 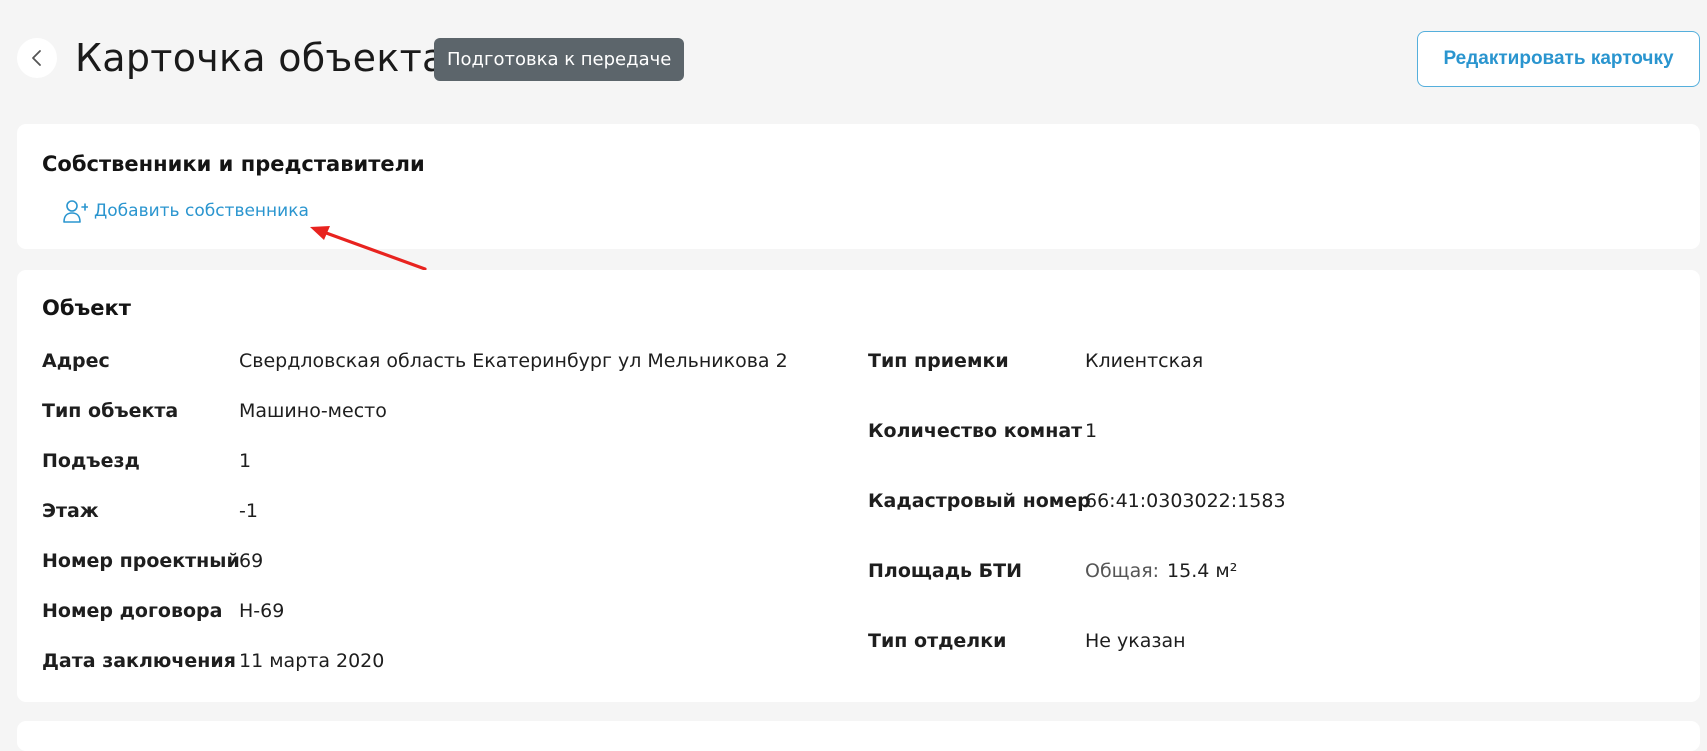 I want to click on chevron-left-icon, so click(x=36, y=58).